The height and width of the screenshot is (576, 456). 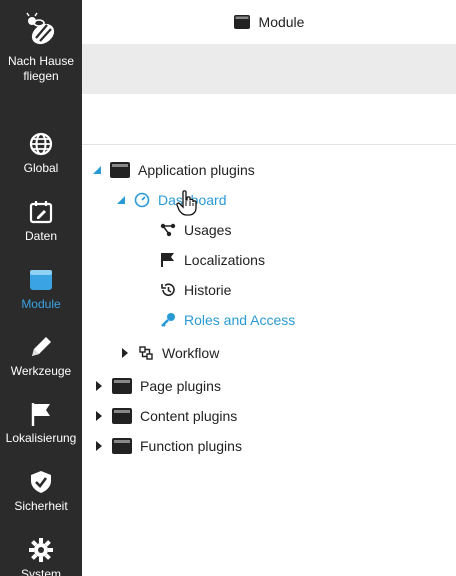 I want to click on sidebar-item-sicherheit: Sicherheit, so click(x=41, y=491).